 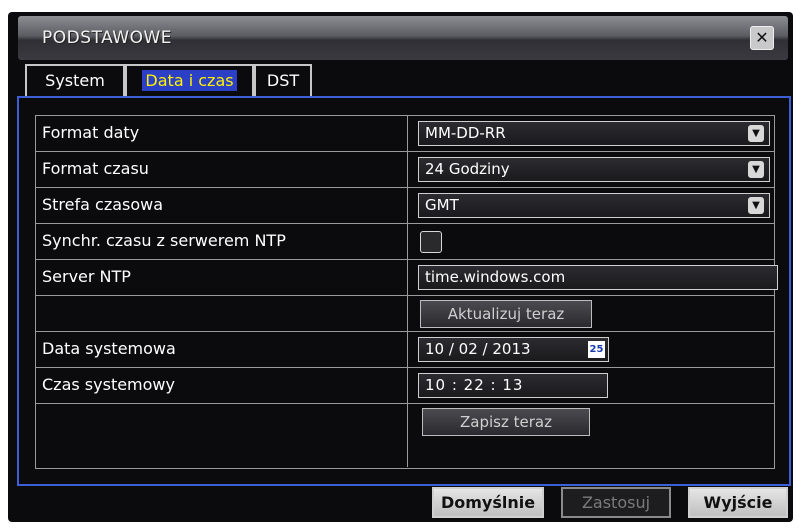 What do you see at coordinates (598, 277) in the screenshot?
I see `ntp-server-input: time.windows.com` at bounding box center [598, 277].